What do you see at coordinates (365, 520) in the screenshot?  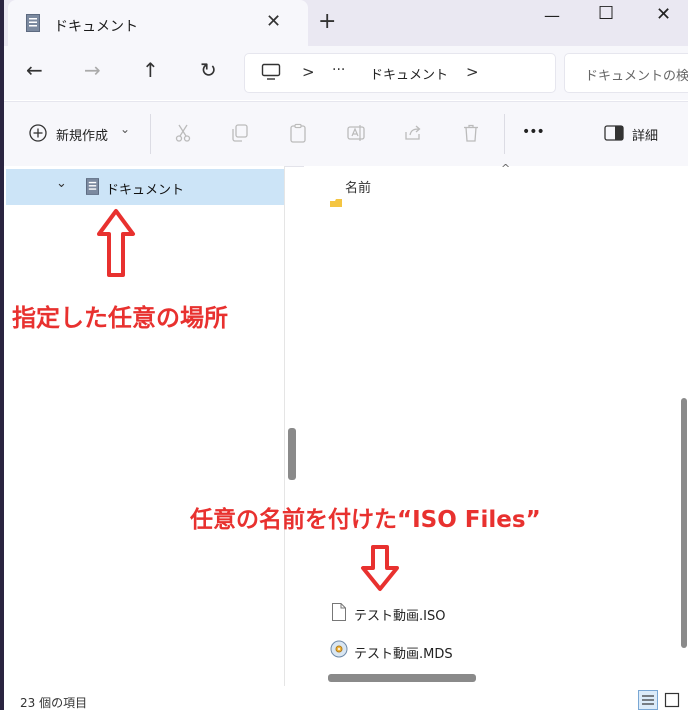 I see `iso-files-annotation: 任意の名前を付けた“ISO Files”` at bounding box center [365, 520].